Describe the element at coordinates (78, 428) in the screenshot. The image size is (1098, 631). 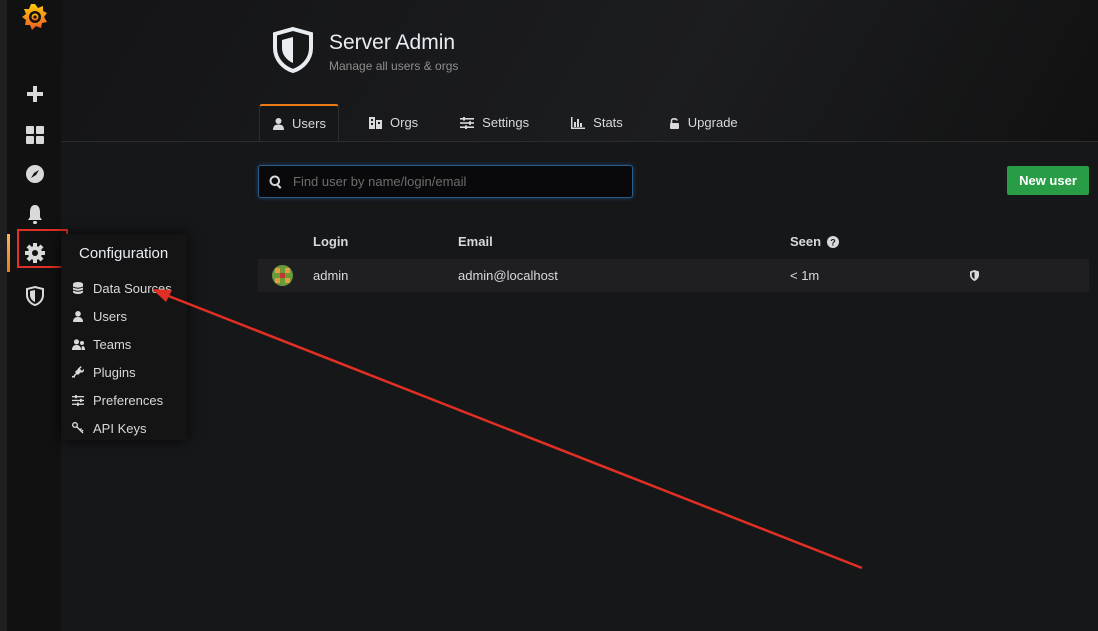
I see `key-icon` at that location.